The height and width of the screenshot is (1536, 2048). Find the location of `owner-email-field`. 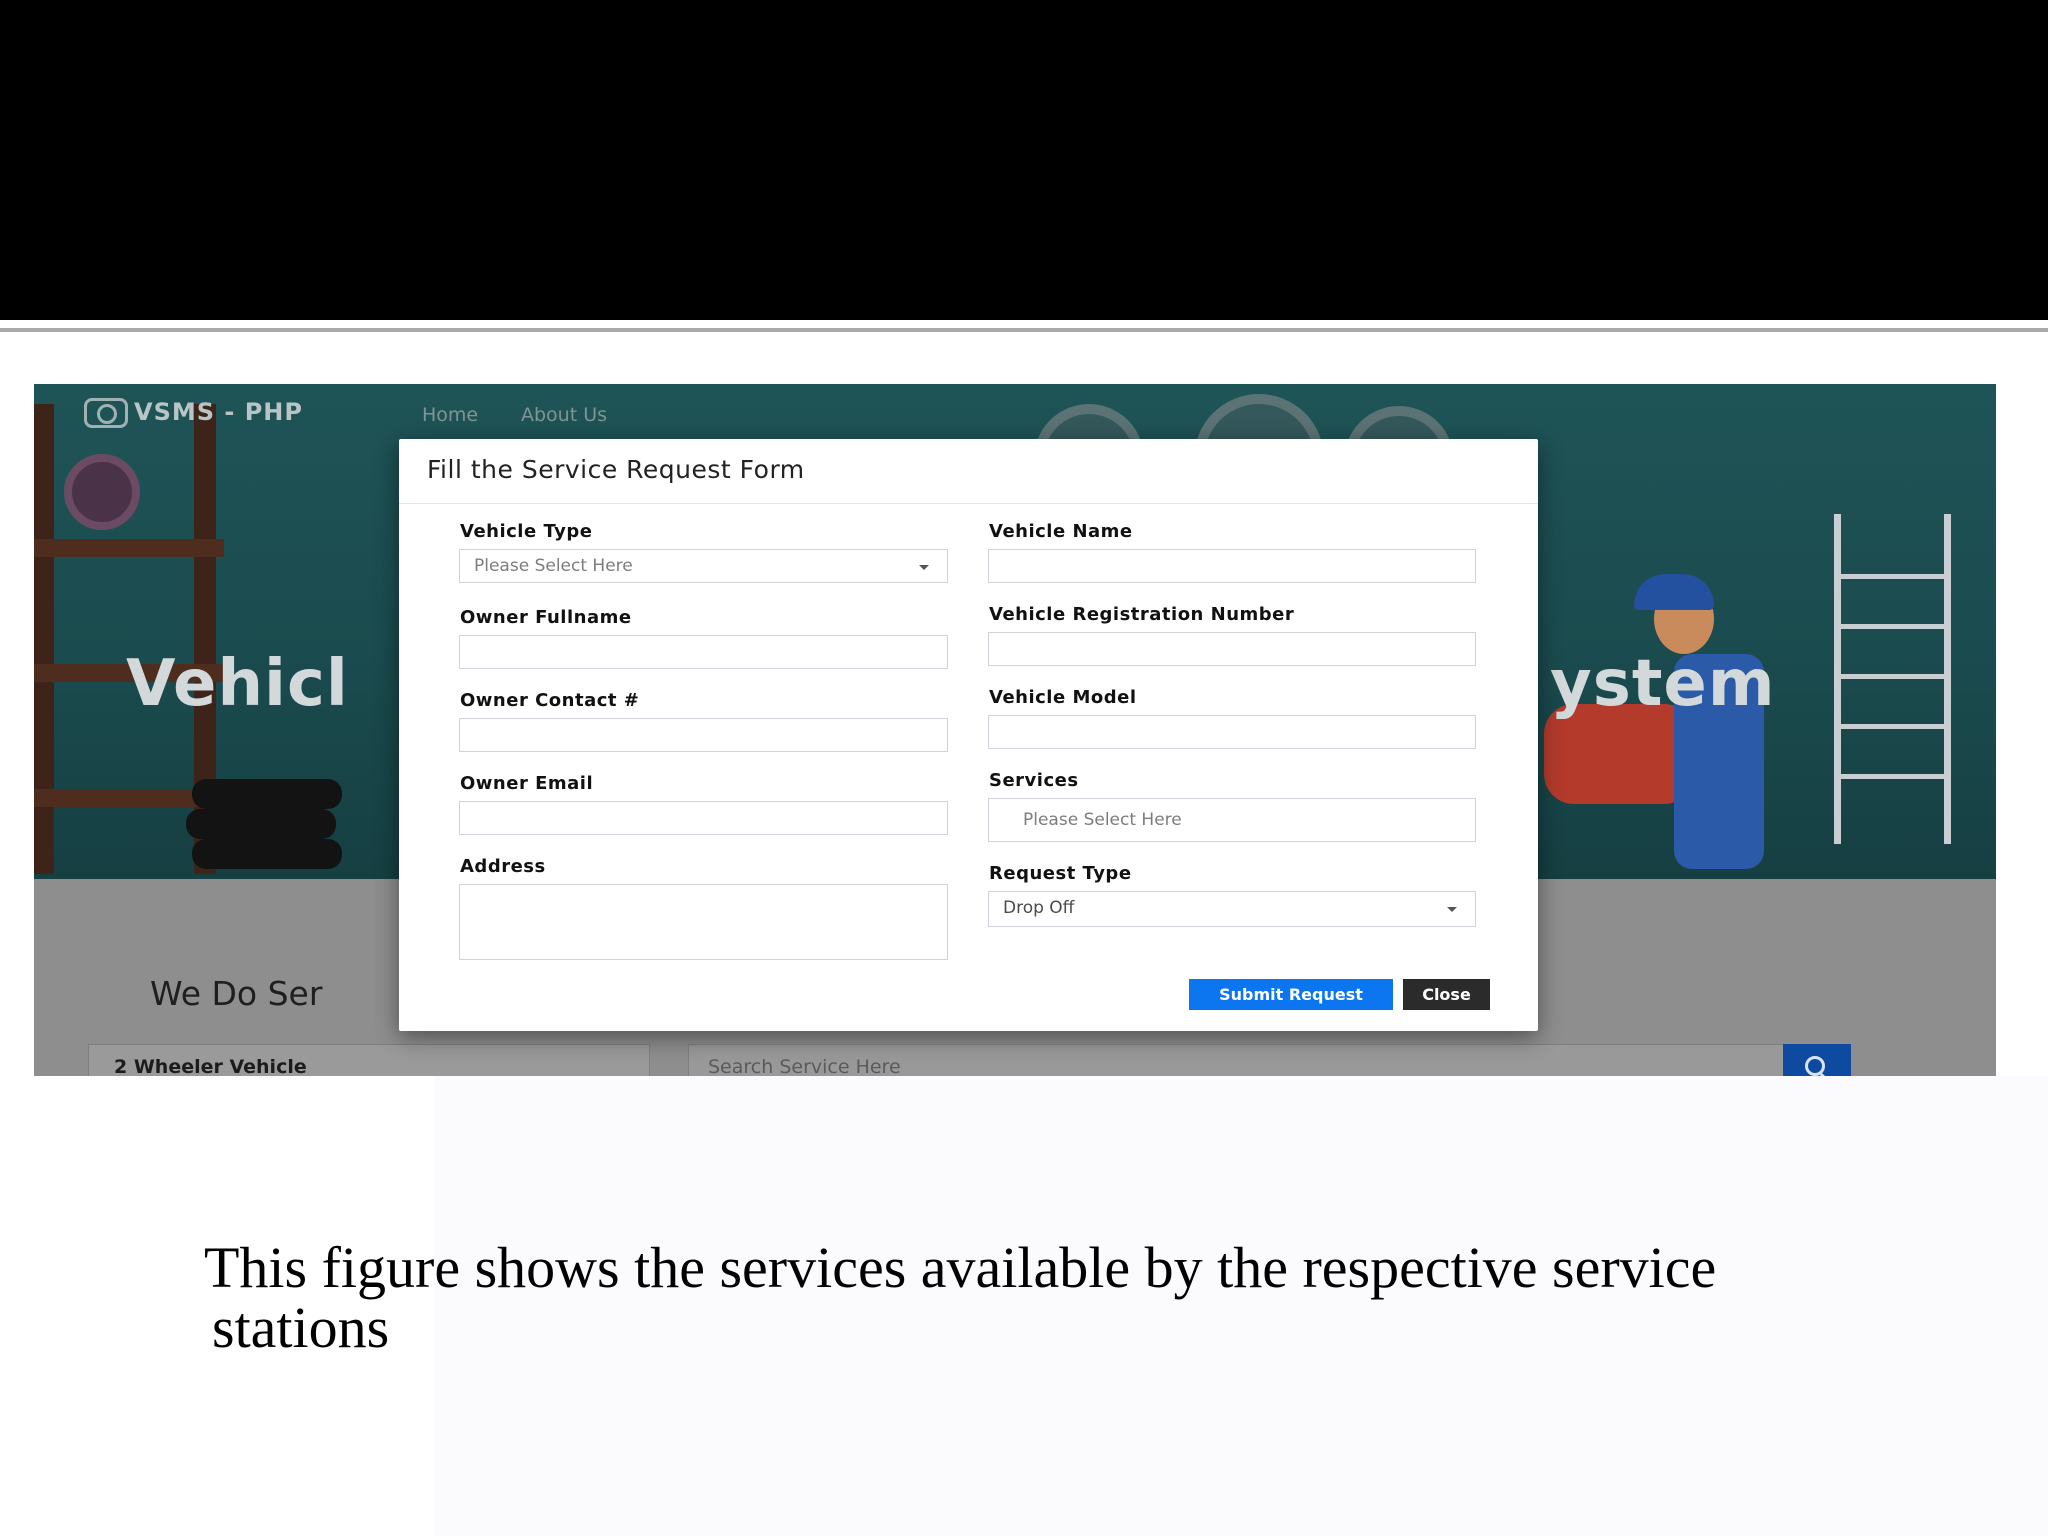

owner-email-field is located at coordinates (703, 818).